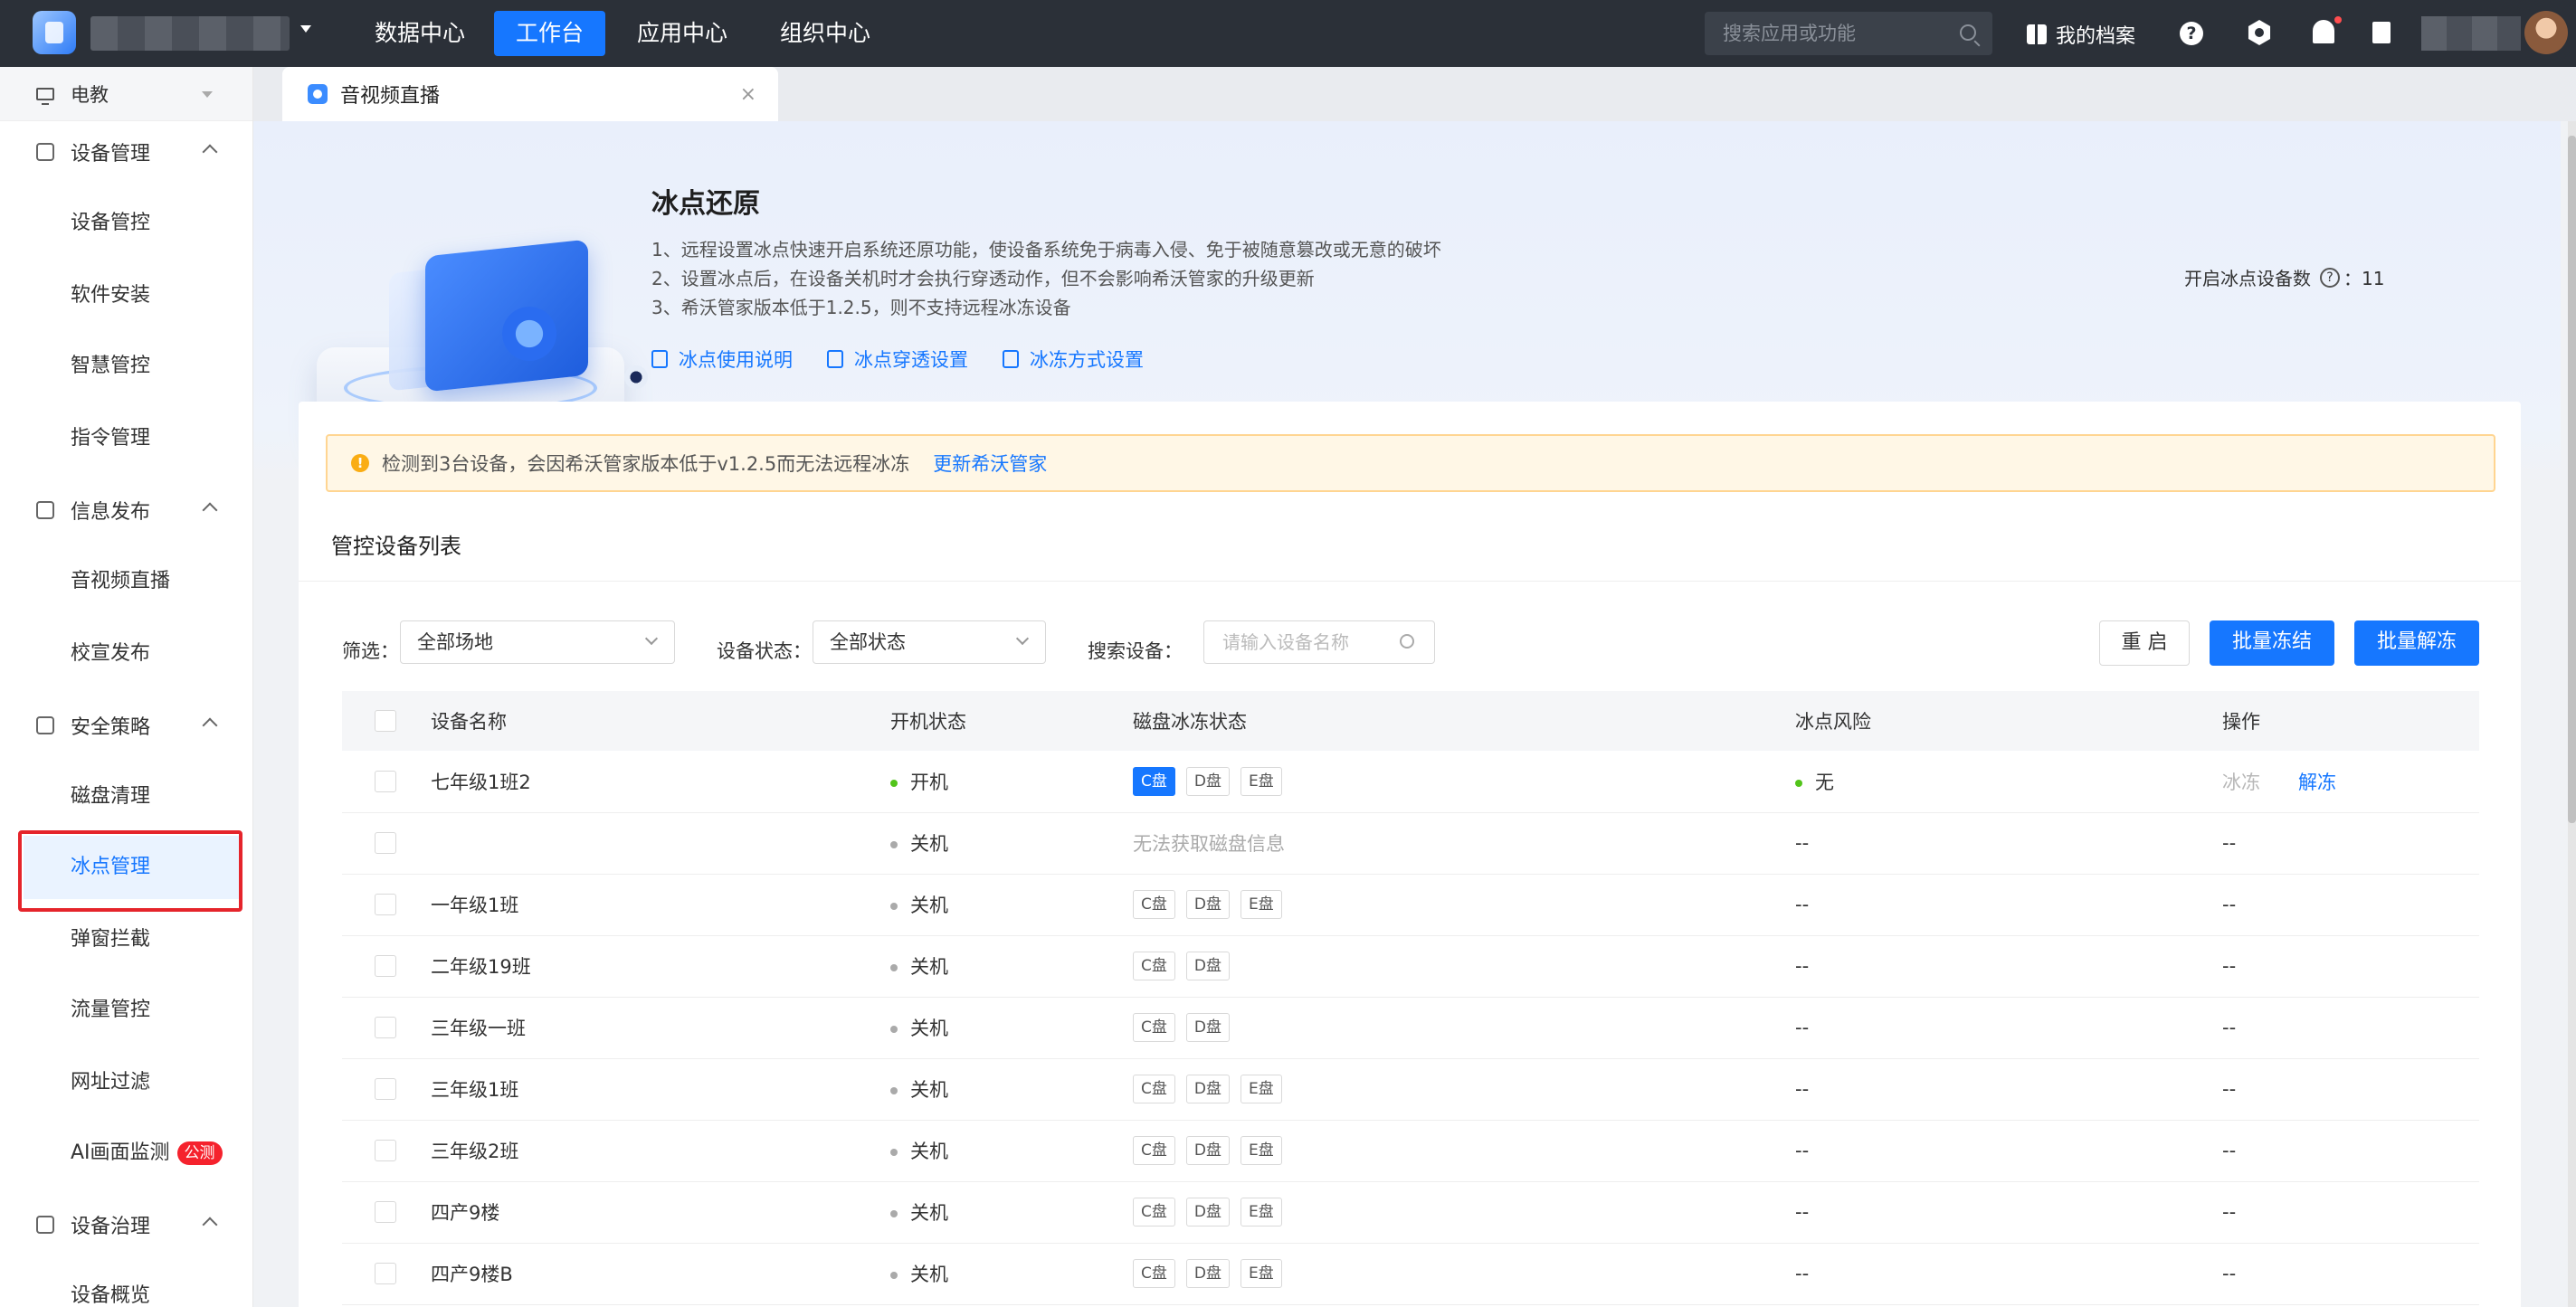 This screenshot has height=1307, width=2576. I want to click on org-name-redacted, so click(190, 33).